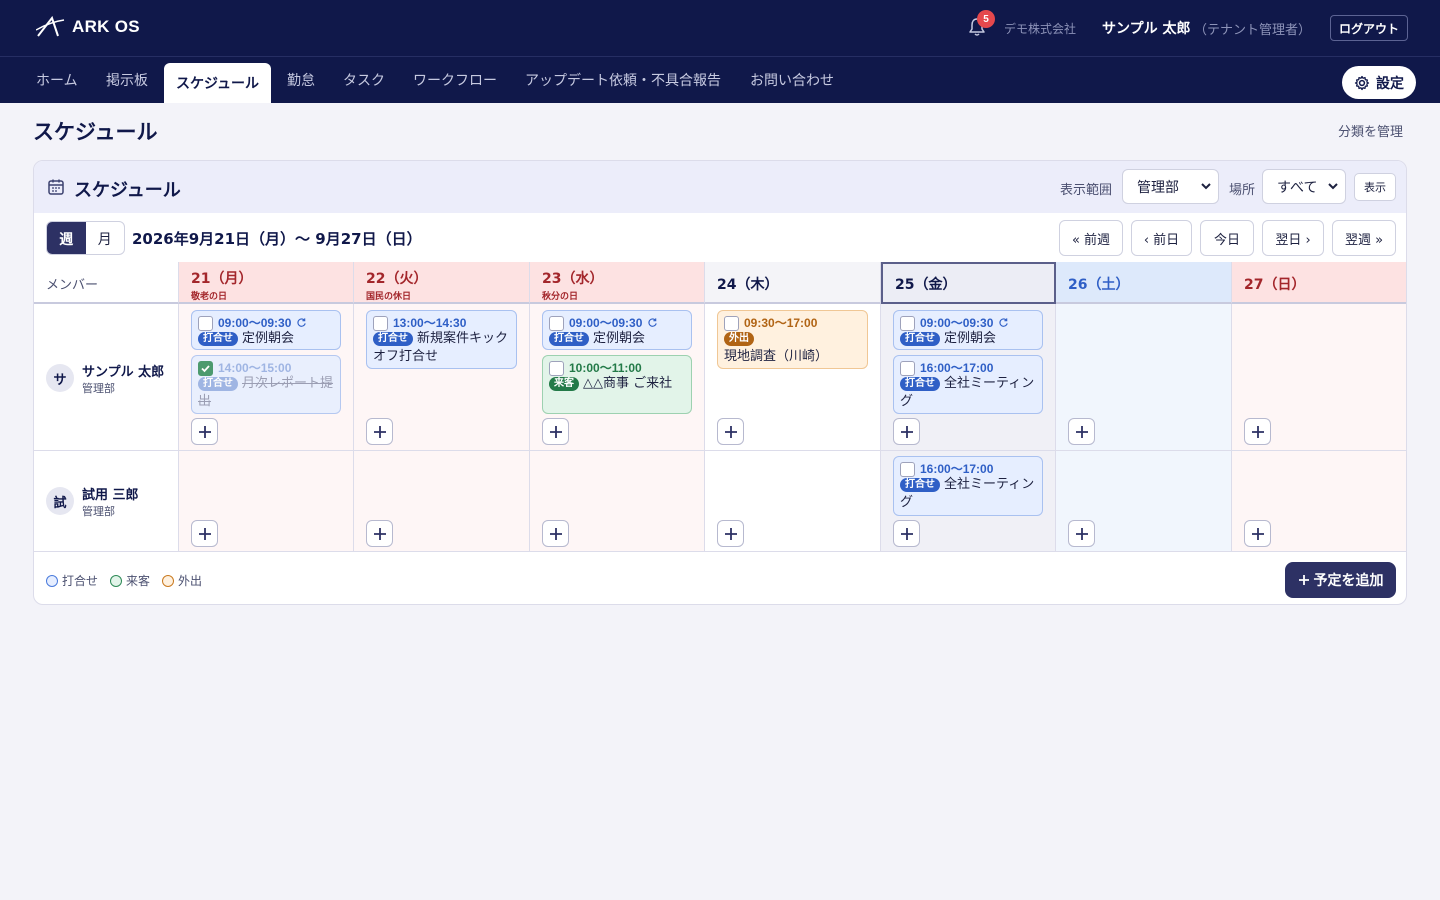  What do you see at coordinates (1293, 238) in the screenshot?
I see `next-day-button: 翌日 ›` at bounding box center [1293, 238].